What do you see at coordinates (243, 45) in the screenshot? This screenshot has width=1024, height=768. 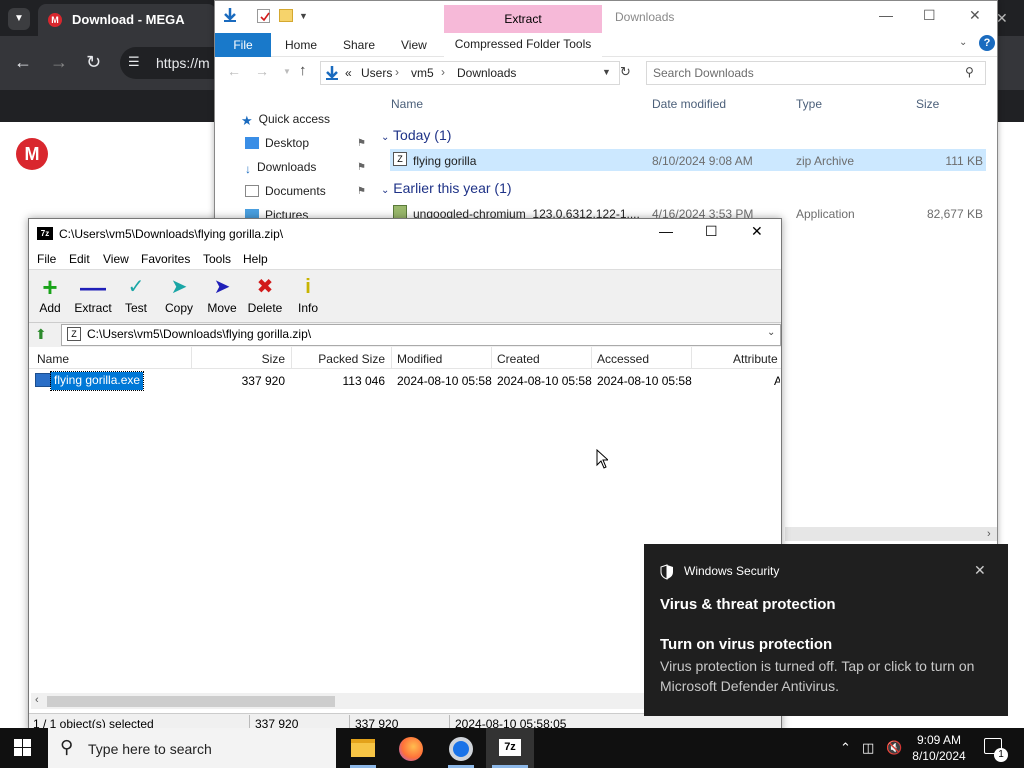 I see `ribbon-tab-file: File` at bounding box center [243, 45].